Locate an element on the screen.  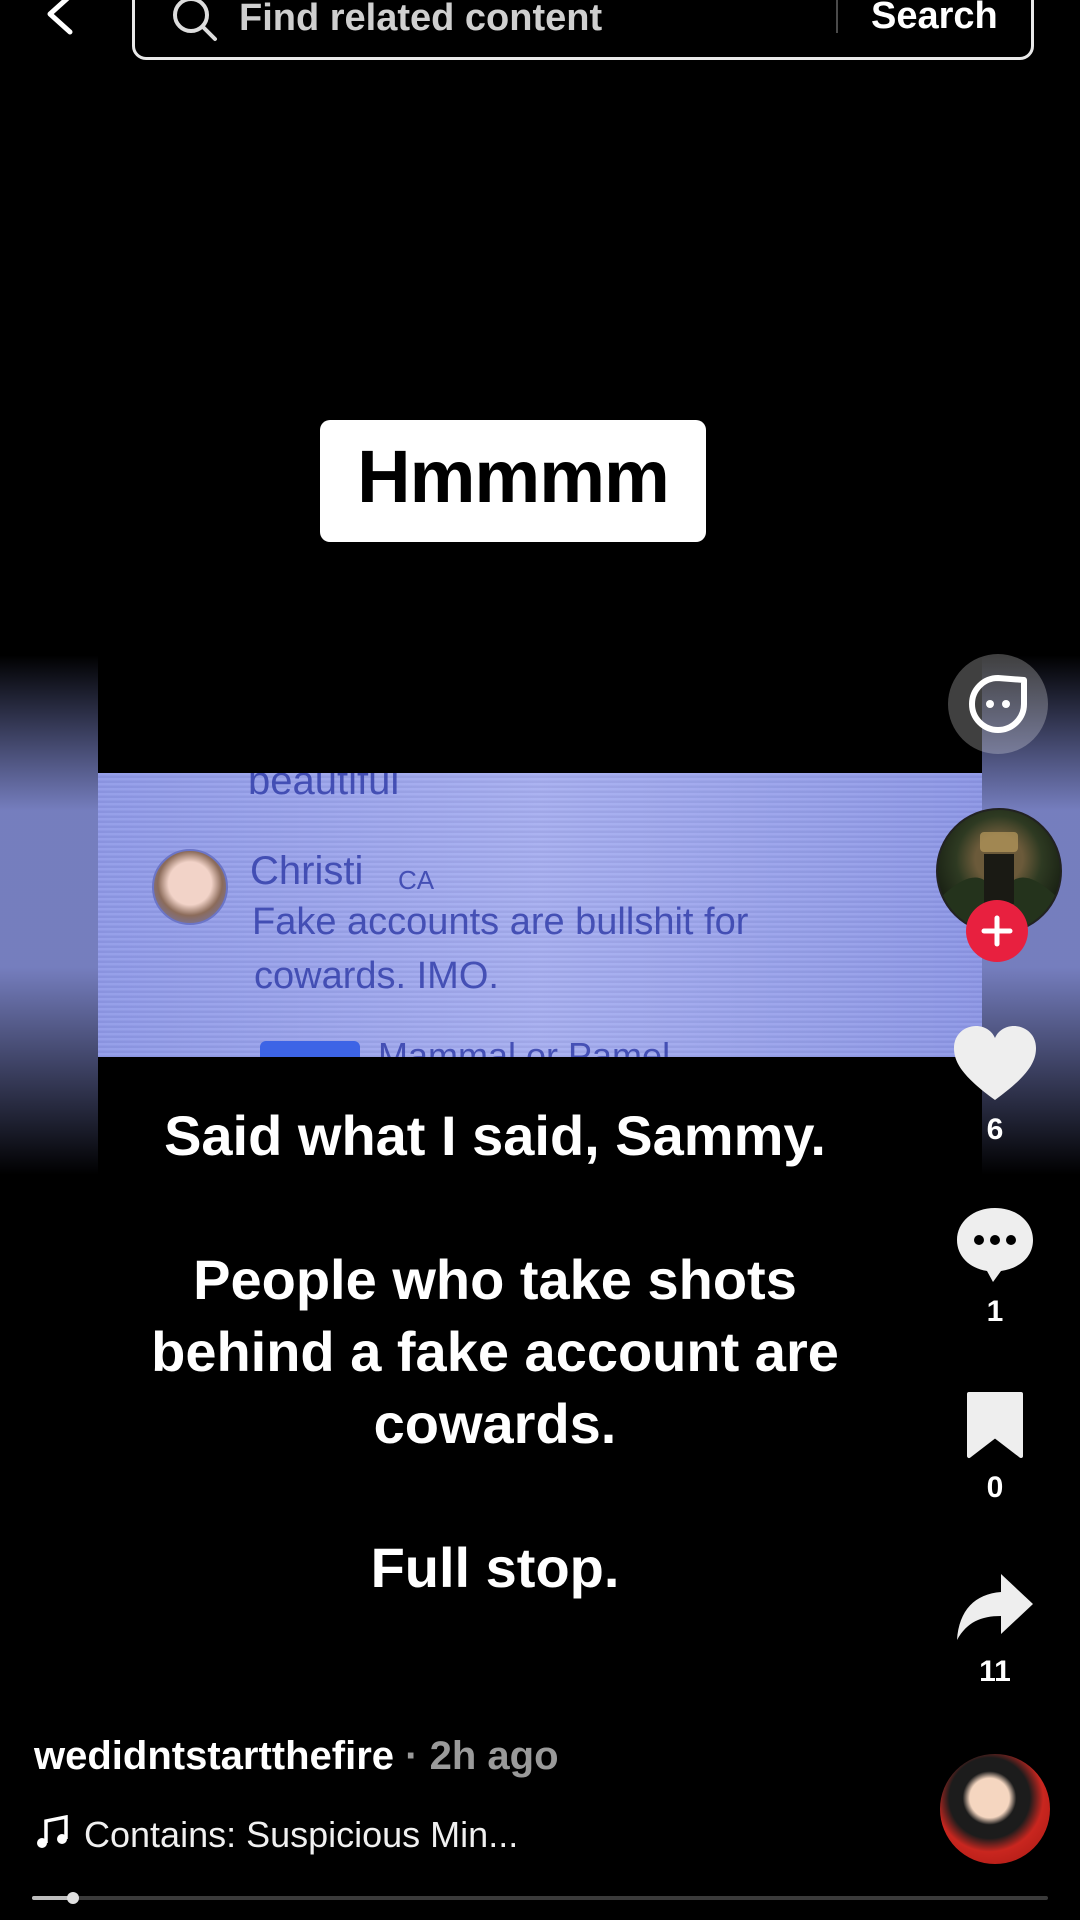
like-count: 6 is located at coordinates (995, 1129).